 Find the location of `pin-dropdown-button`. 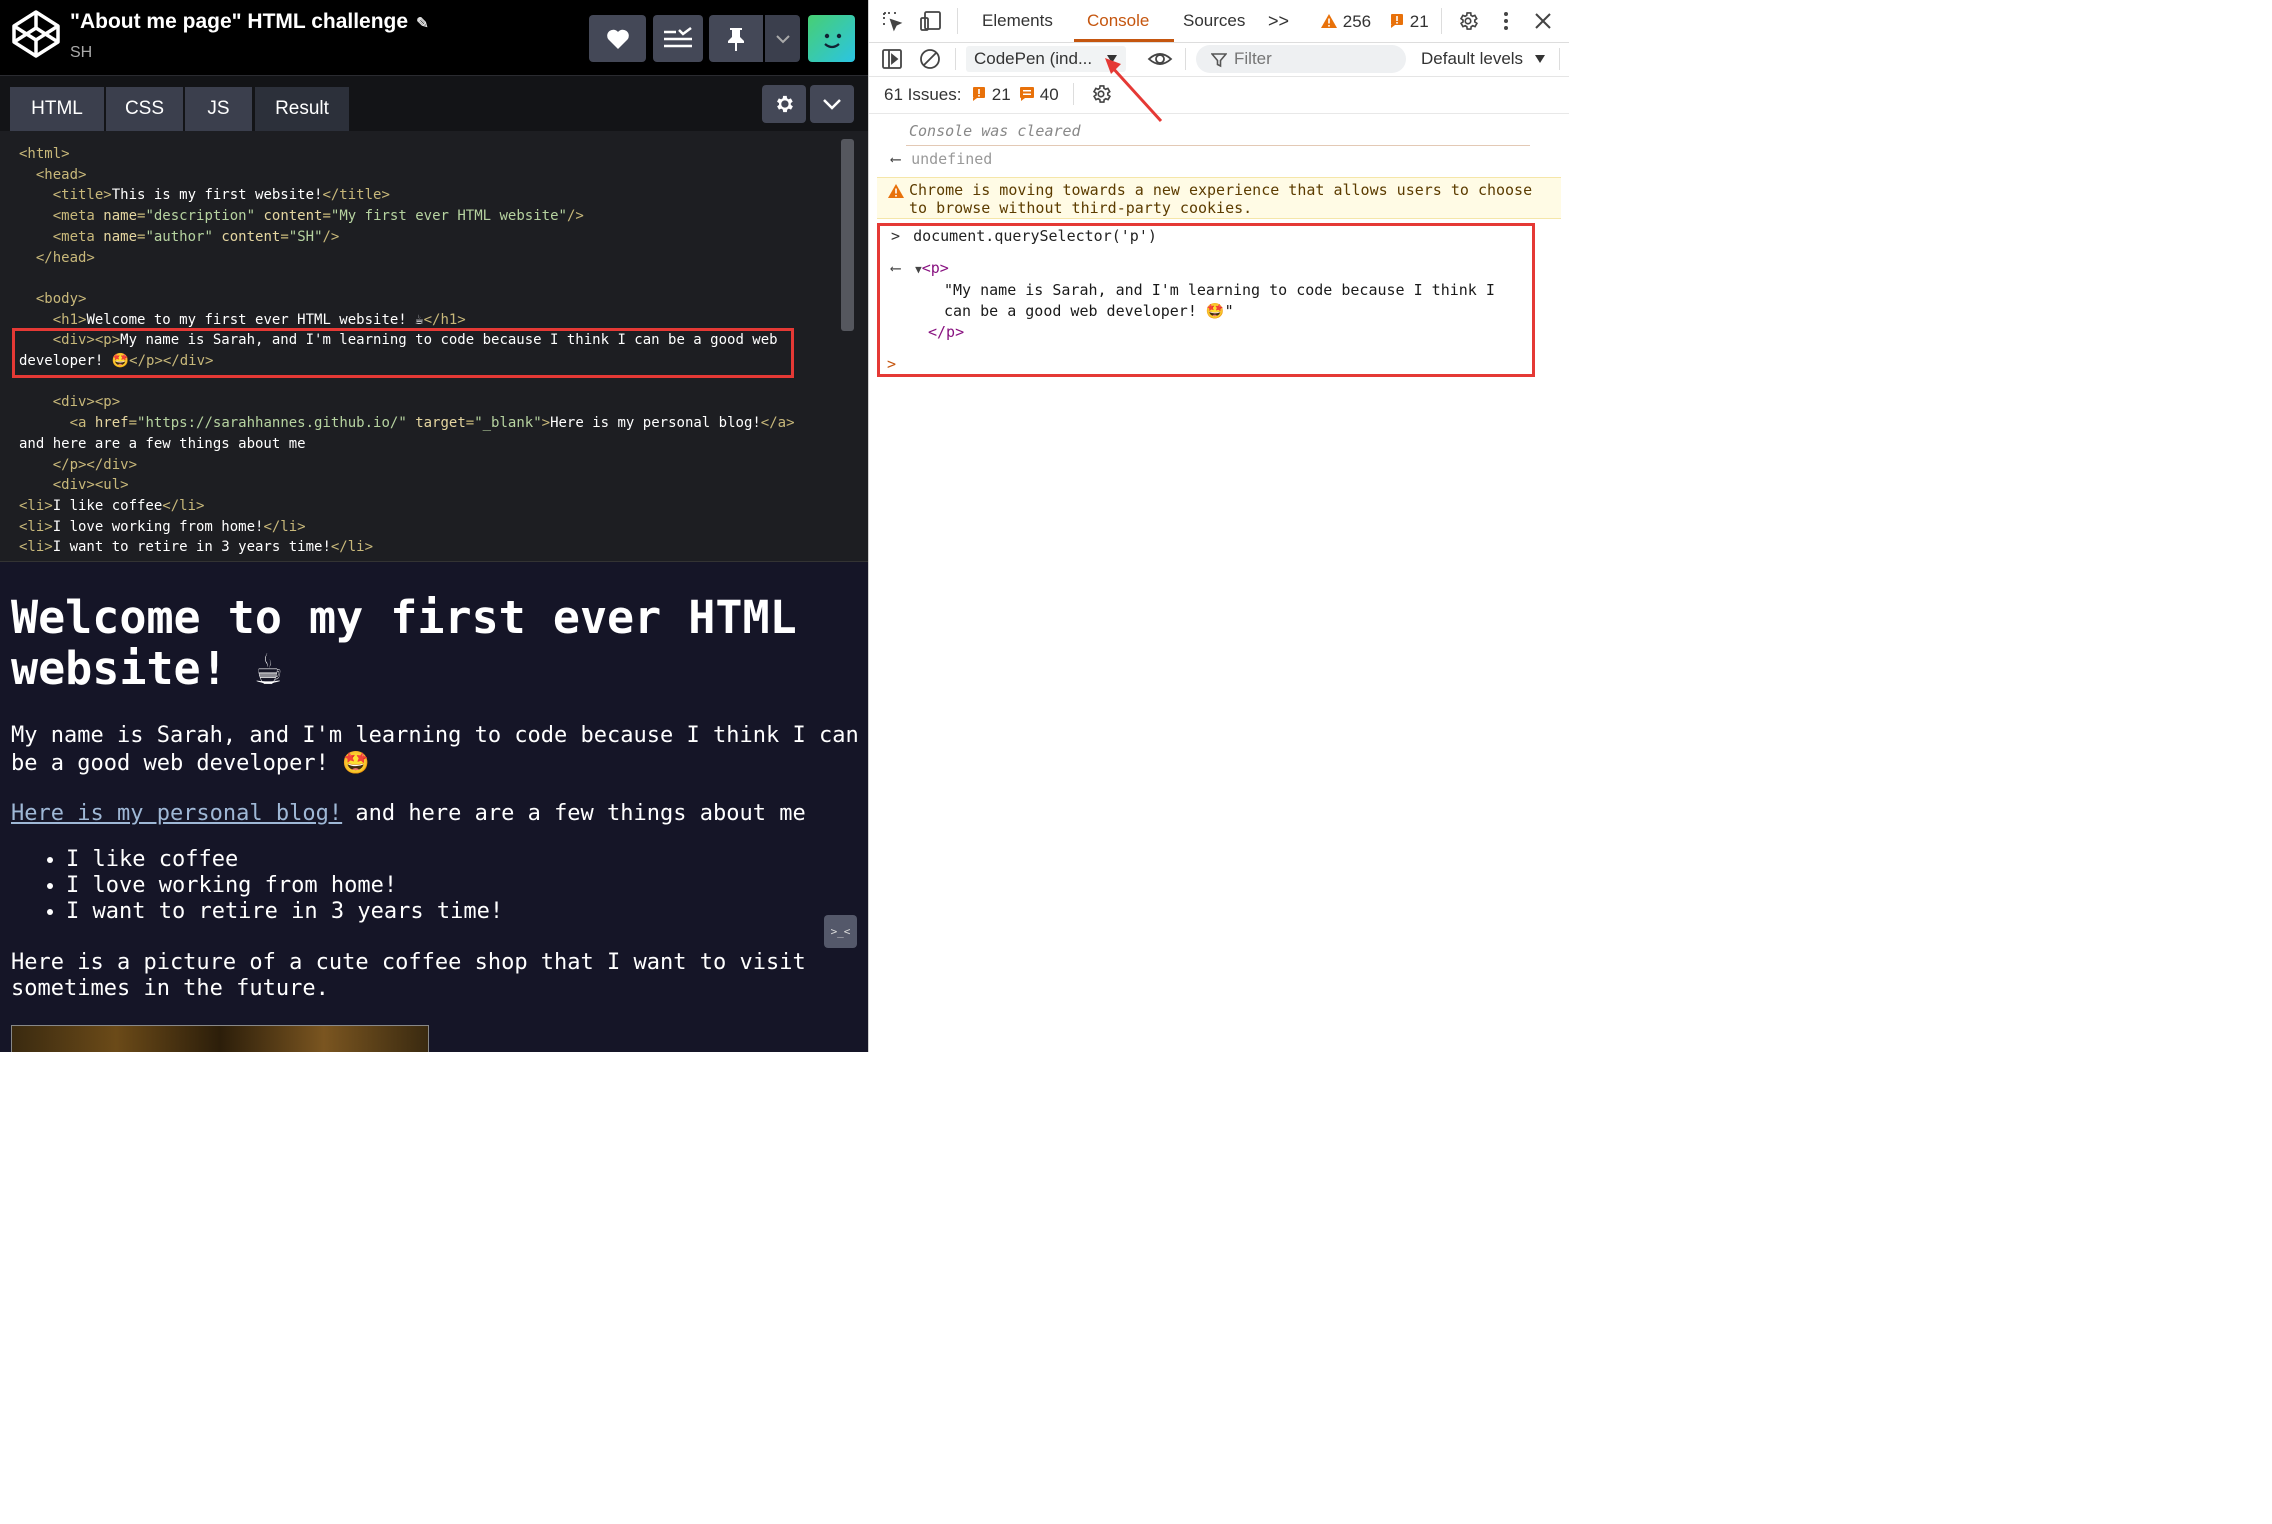

pin-dropdown-button is located at coordinates (782, 38).